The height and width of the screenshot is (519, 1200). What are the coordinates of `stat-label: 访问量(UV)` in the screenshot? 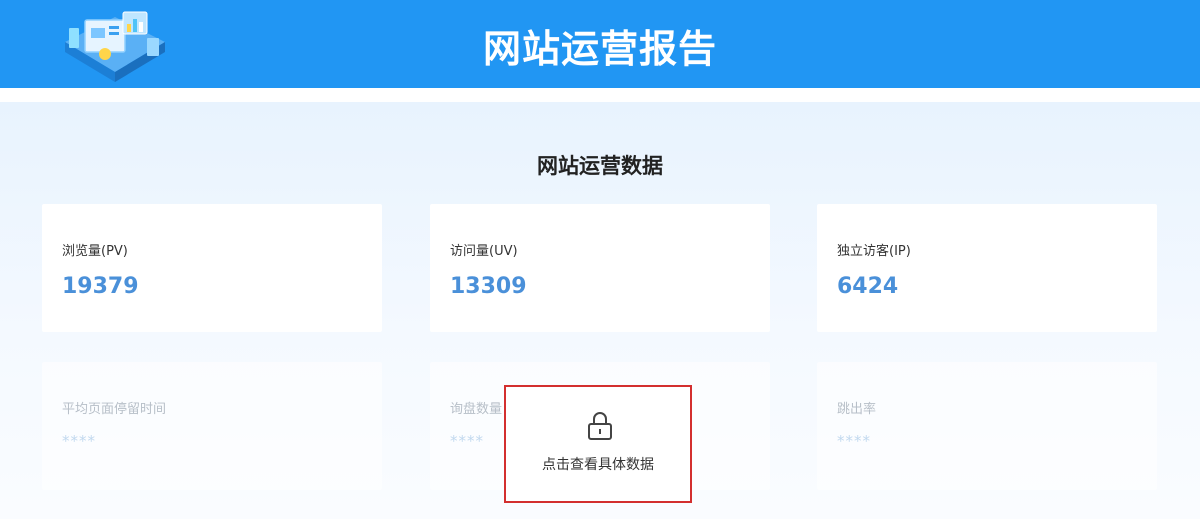 It's located at (484, 251).